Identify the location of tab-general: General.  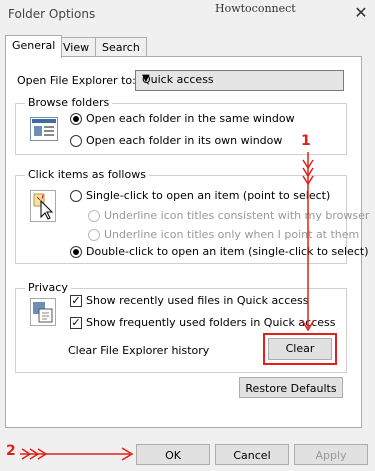
(34, 46).